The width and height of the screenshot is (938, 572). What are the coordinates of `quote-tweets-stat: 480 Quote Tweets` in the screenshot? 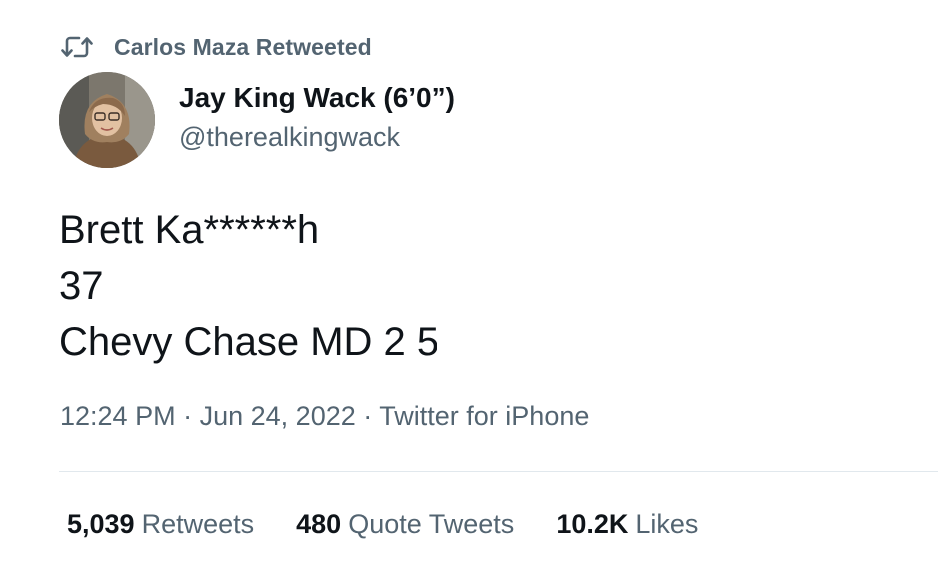 It's located at (405, 524).